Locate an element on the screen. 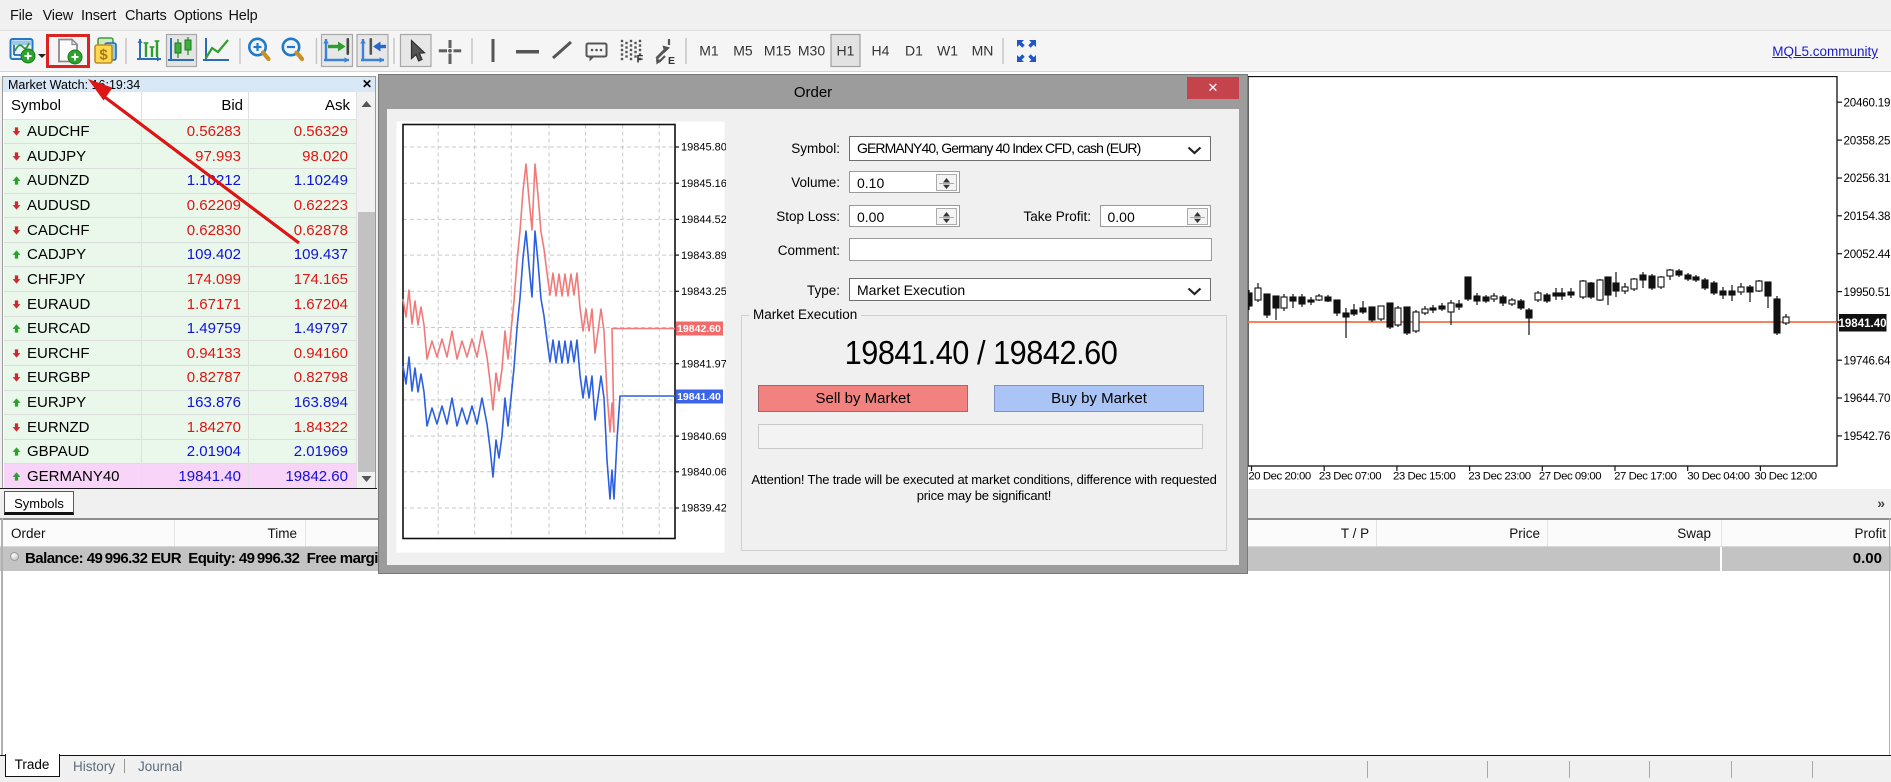 The height and width of the screenshot is (782, 1891). svg-text: D1 is located at coordinates (914, 51).